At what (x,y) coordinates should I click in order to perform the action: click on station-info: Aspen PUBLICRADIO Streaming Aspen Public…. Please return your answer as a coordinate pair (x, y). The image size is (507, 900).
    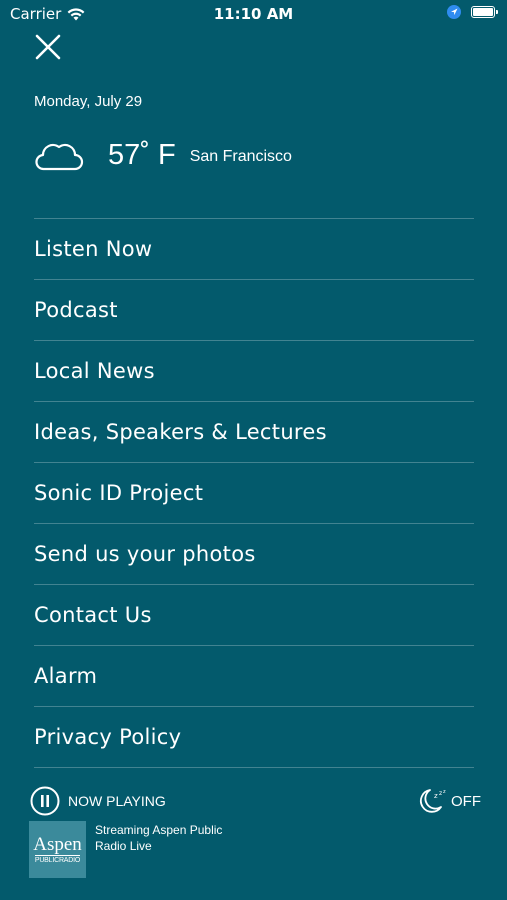
    Looking at the image, I should click on (137, 849).